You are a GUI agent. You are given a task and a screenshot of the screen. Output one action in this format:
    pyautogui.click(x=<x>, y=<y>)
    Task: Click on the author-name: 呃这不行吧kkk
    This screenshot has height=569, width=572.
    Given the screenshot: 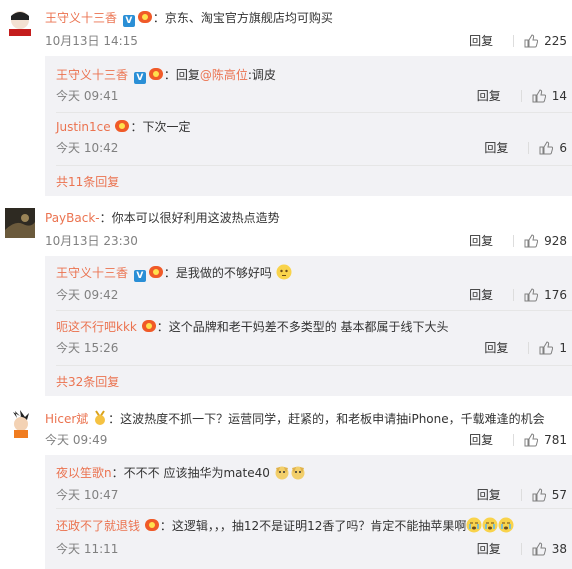 What is the action you would take?
    pyautogui.click(x=96, y=327)
    